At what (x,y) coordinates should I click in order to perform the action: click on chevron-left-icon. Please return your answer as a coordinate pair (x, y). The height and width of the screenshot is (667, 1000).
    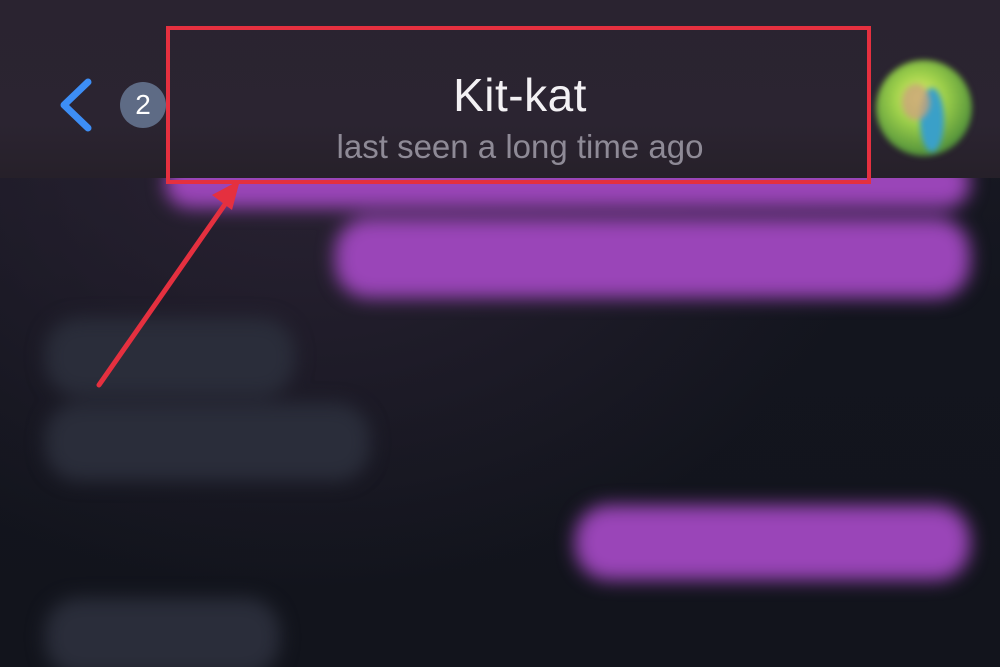
    Looking at the image, I should click on (76, 105).